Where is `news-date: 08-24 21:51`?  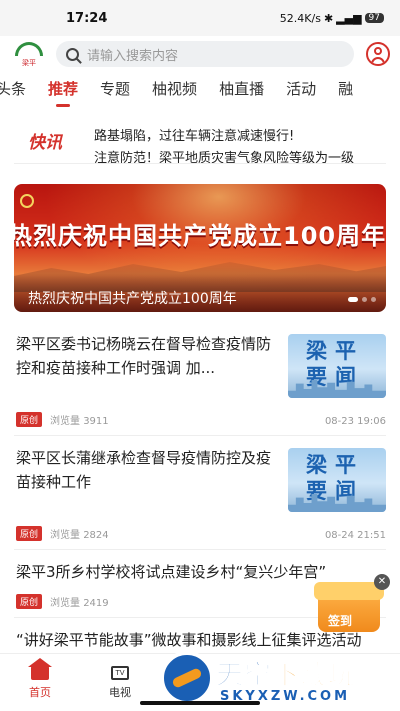
news-date: 08-24 21:51 is located at coordinates (355, 535).